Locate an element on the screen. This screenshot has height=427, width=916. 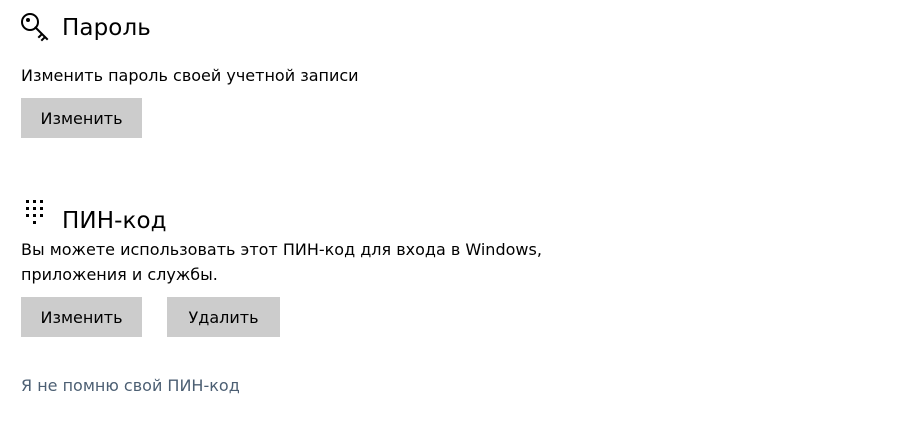
change-password-button: Изменить is located at coordinates (81, 118).